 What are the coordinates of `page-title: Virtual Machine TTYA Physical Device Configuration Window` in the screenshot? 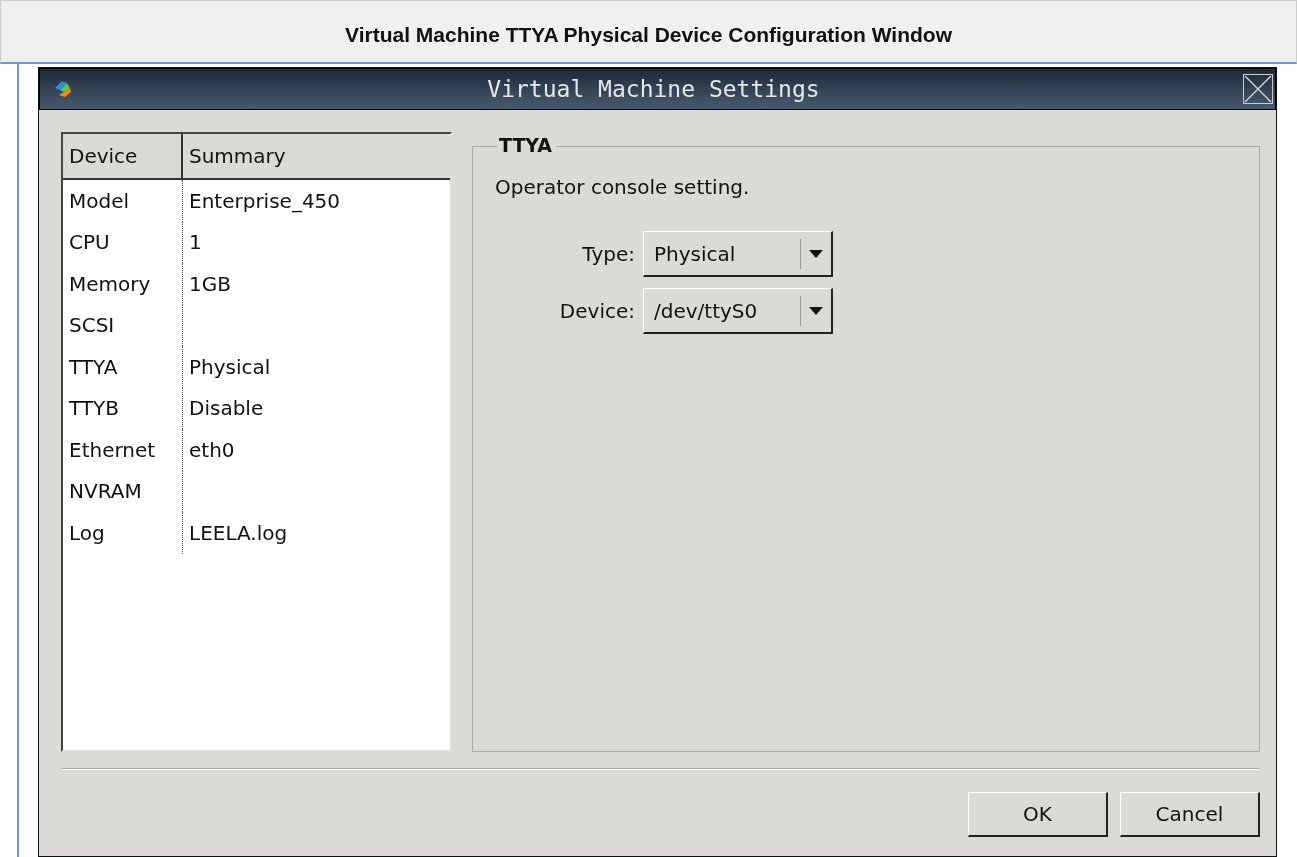 It's located at (648, 34).